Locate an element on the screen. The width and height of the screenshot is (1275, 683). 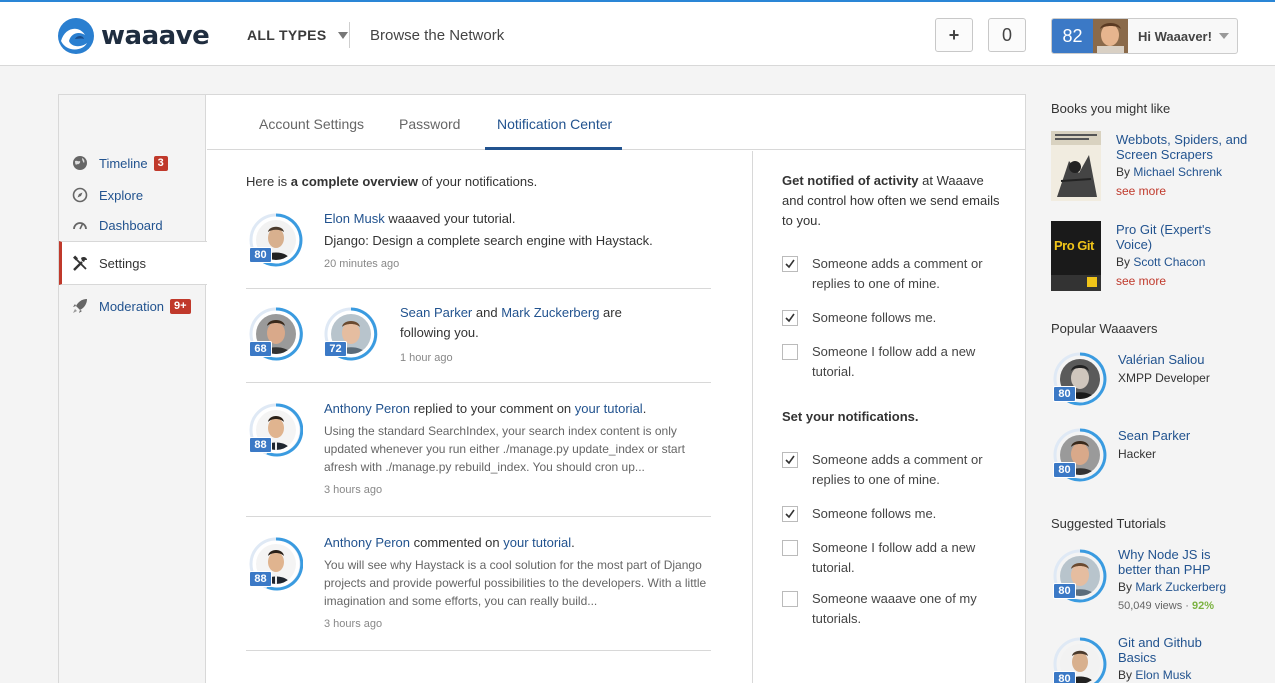
pref-follow-email: Someone follows me. is located at coordinates (897, 318).